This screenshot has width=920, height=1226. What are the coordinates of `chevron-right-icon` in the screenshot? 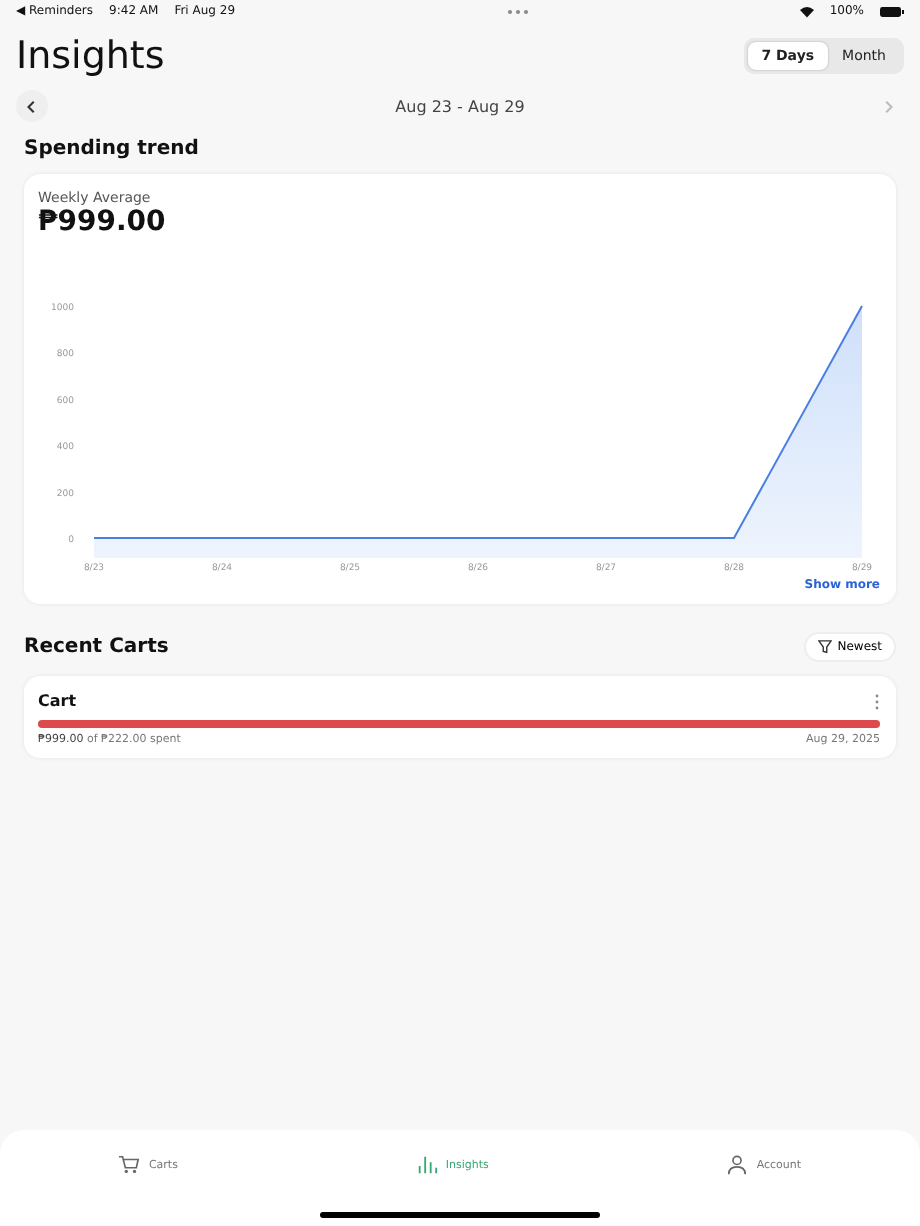 It's located at (887, 106).